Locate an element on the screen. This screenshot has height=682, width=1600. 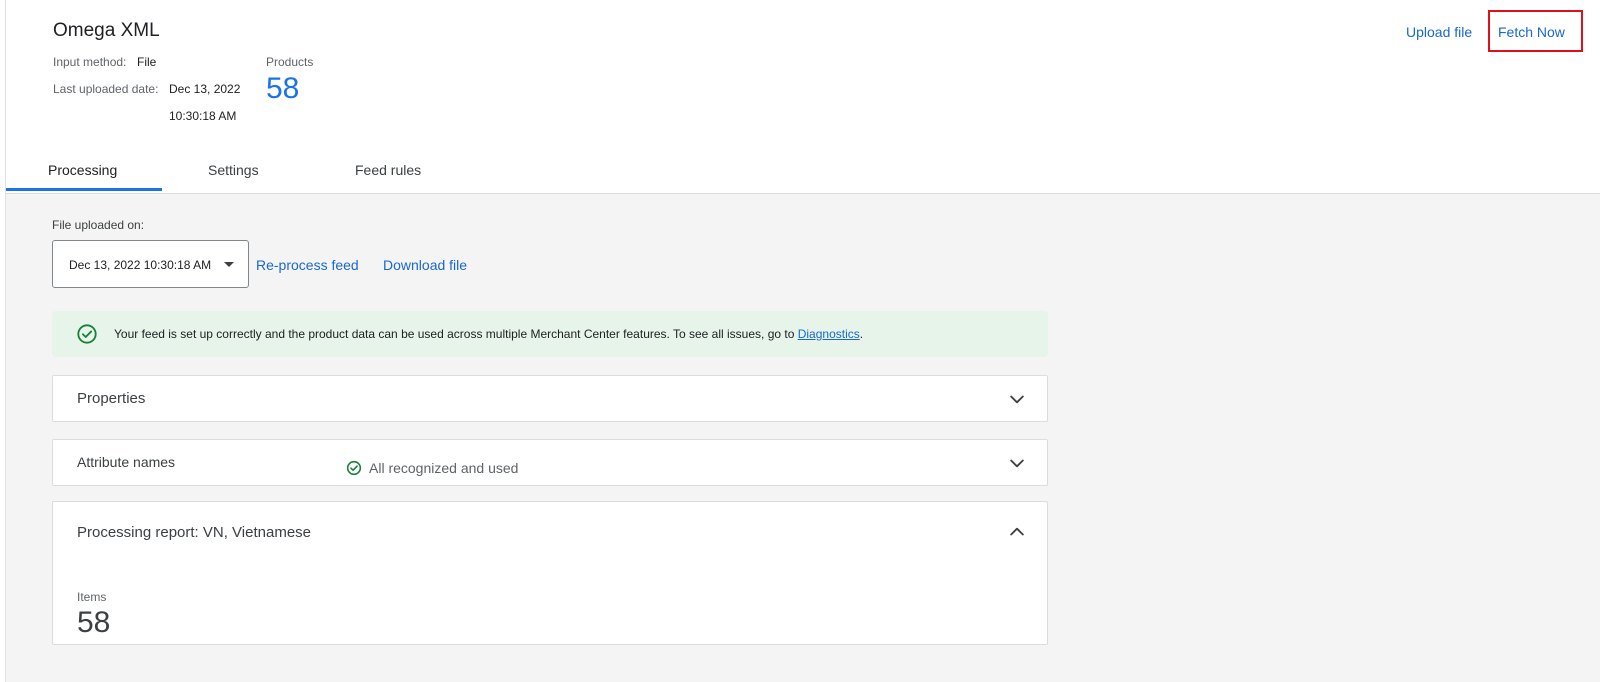
last-uploaded-label: Last uploaded date: is located at coordinates (106, 89).